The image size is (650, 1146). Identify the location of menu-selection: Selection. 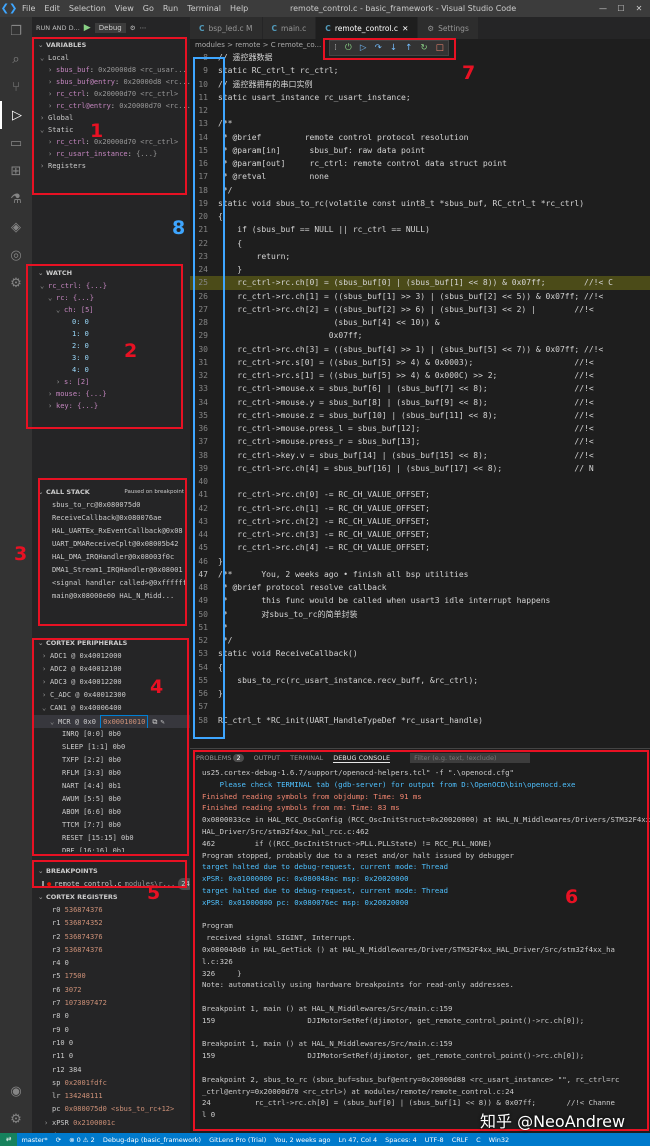
(87, 8).